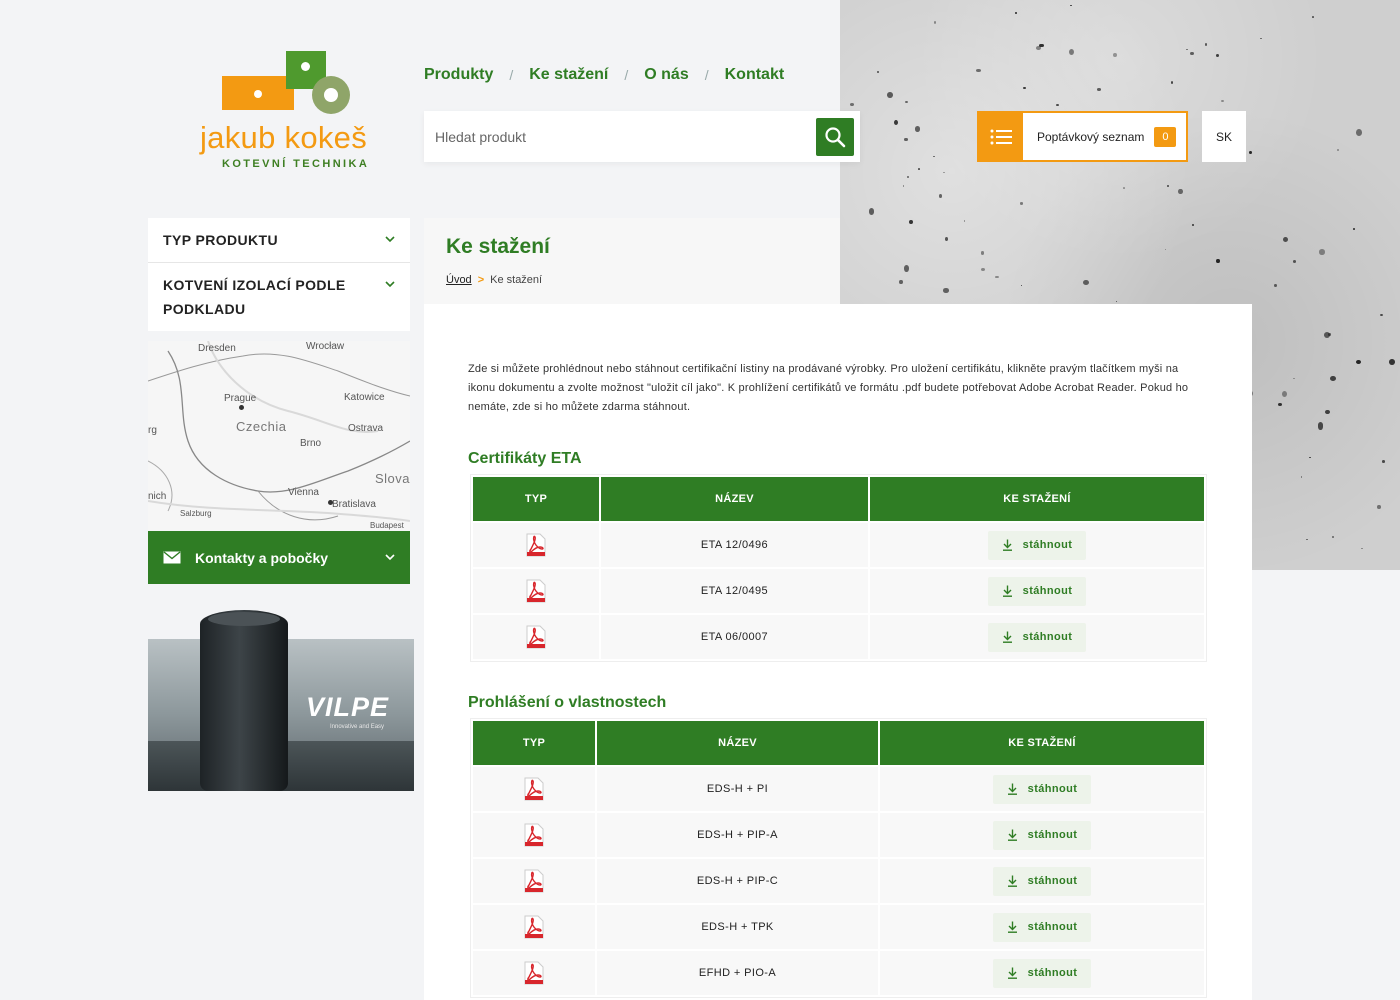 The width and height of the screenshot is (1400, 1000). I want to click on category-kotveni-izolaci: KOTVENÍ IZOLACÍ PODLE PODKLADU, so click(279, 297).